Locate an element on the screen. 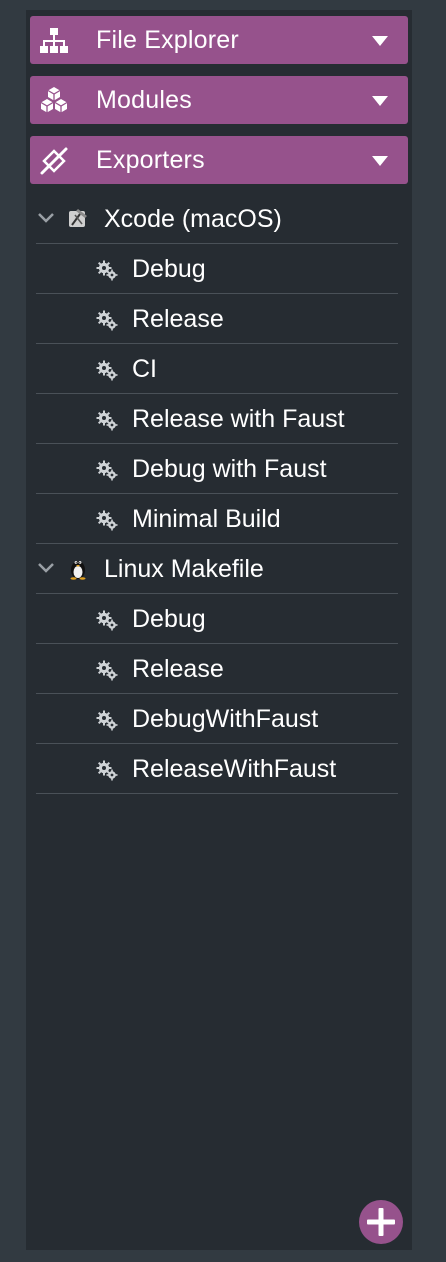  hierarchy-icon is located at coordinates (54, 40).